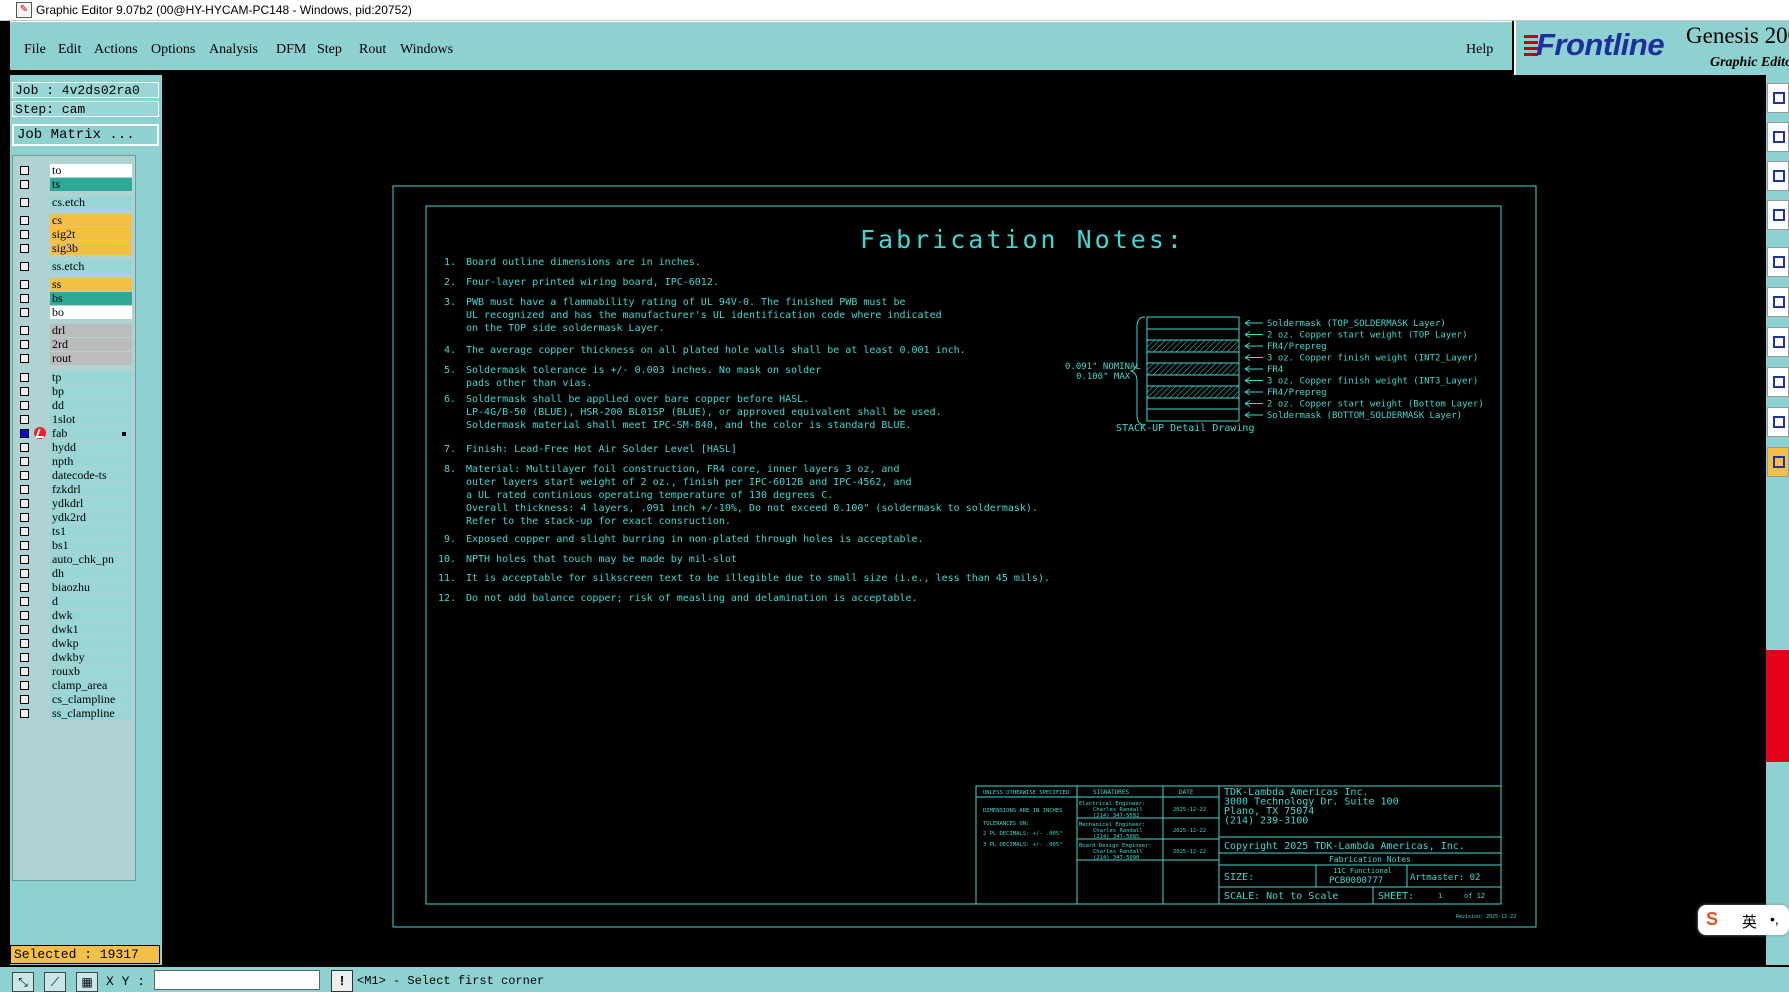 Image resolution: width=1789 pixels, height=992 pixels. Describe the element at coordinates (91, 489) in the screenshot. I see `layer-name: fzkdrl` at that location.